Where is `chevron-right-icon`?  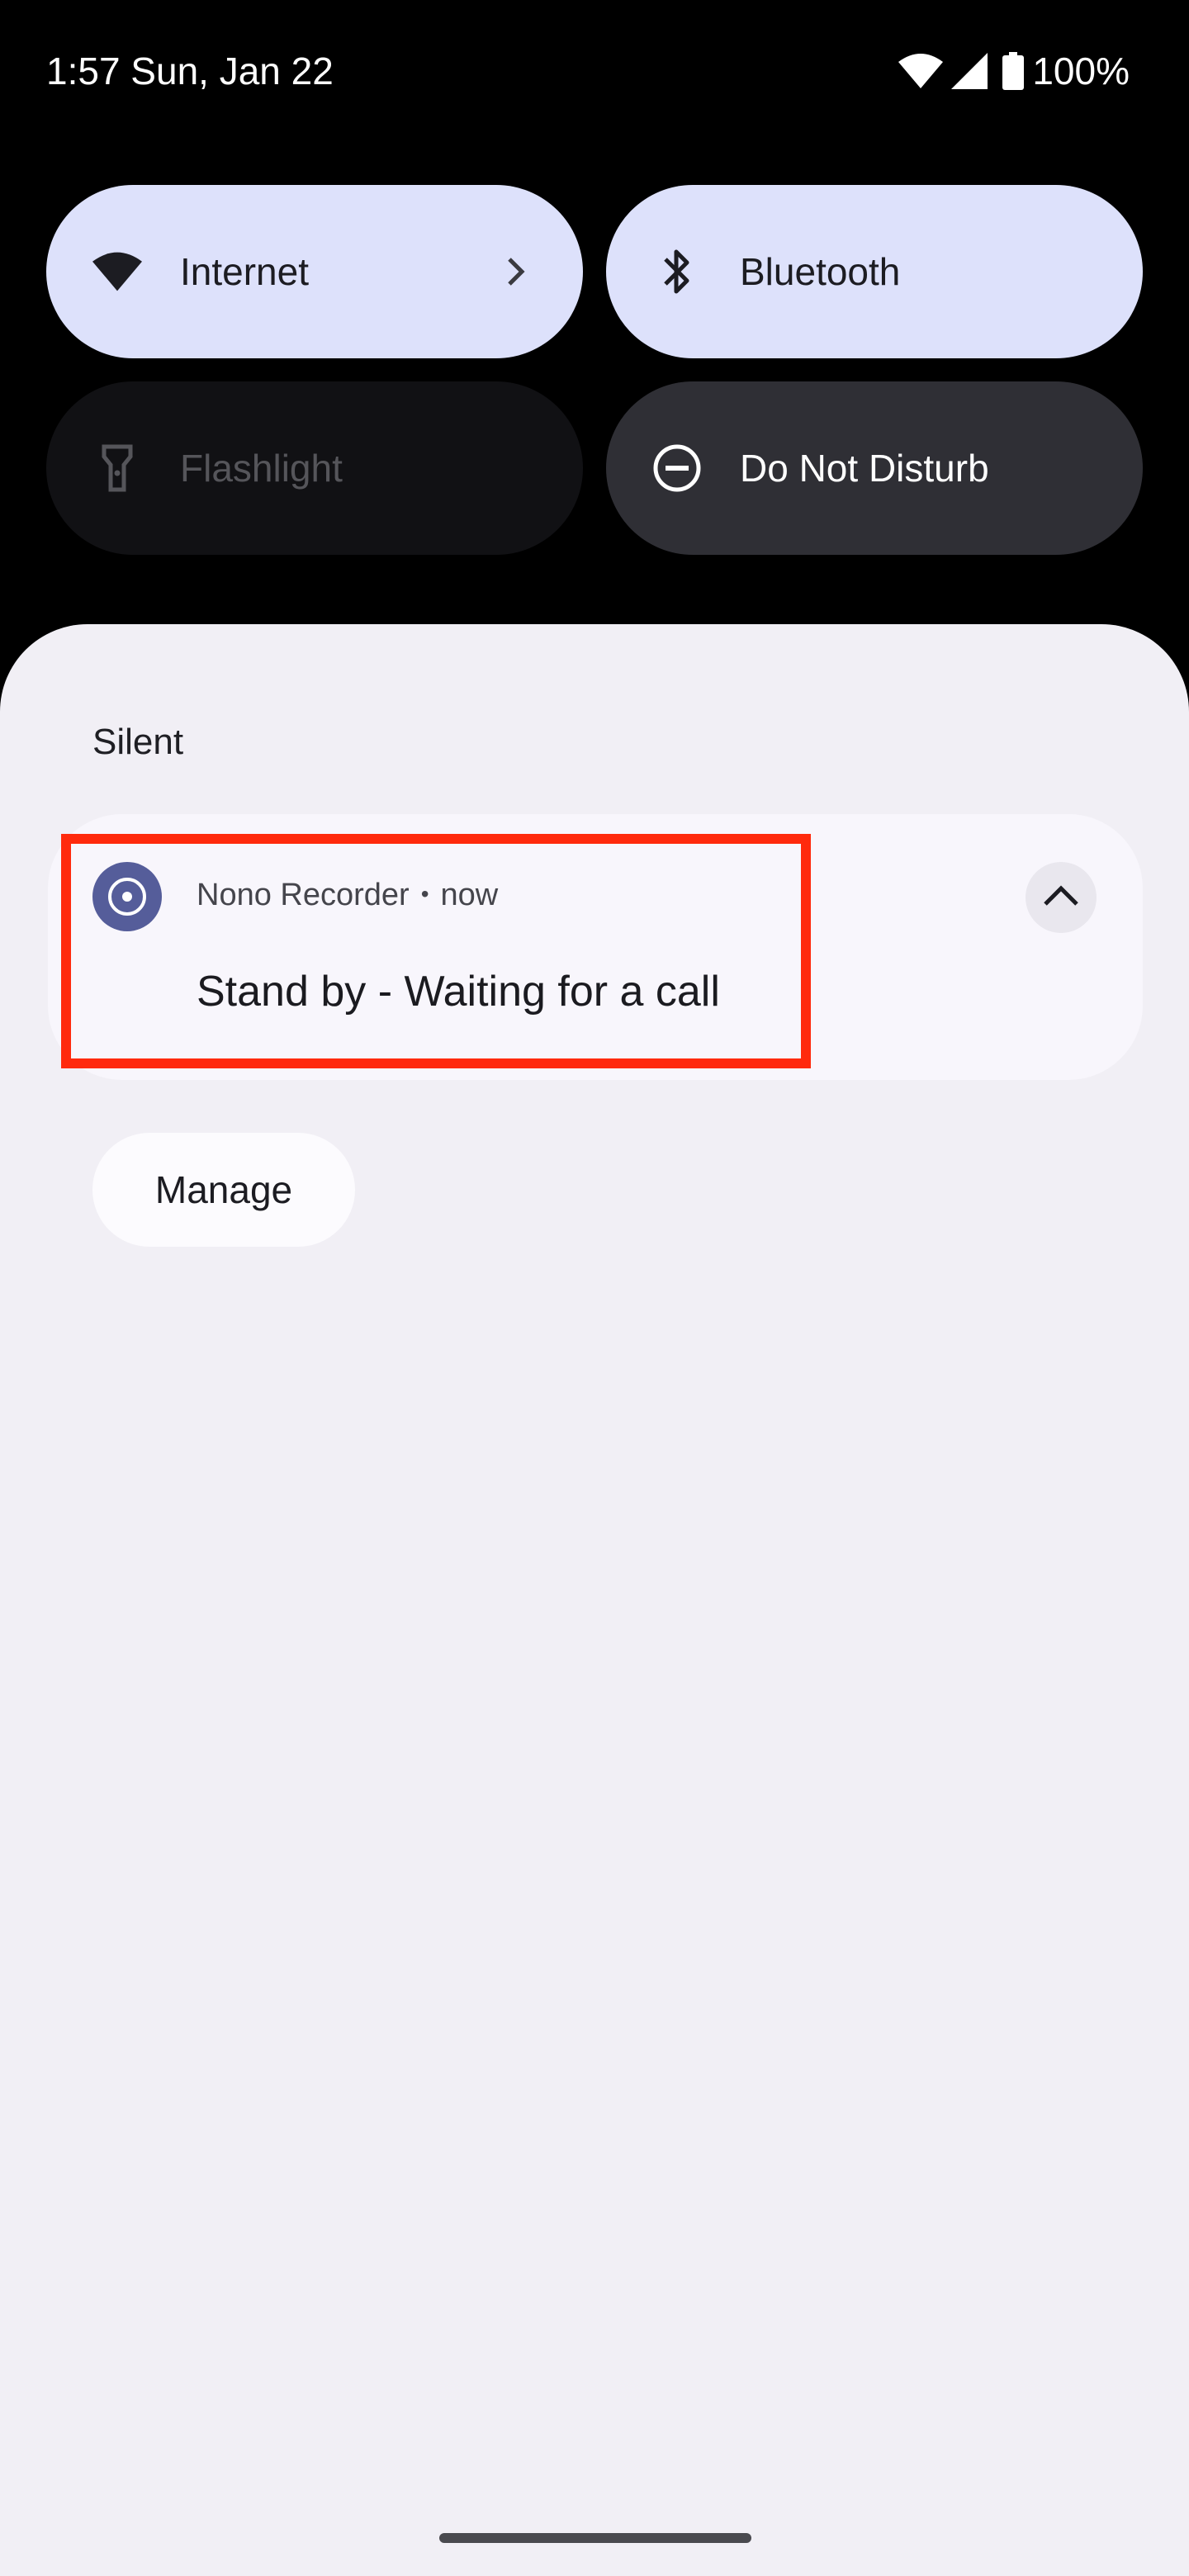 chevron-right-icon is located at coordinates (516, 271).